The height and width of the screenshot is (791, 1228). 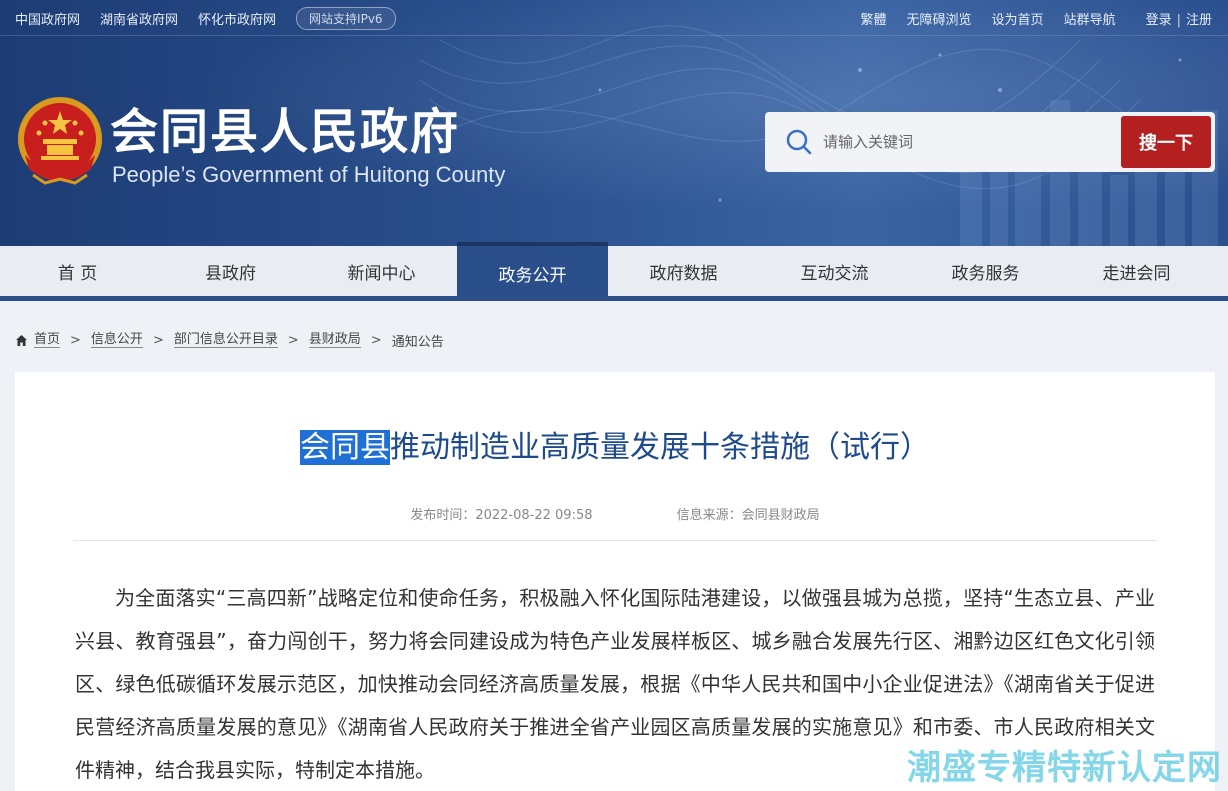 I want to click on nav-item-about-huitong: 走进会同, so click(x=1136, y=271).